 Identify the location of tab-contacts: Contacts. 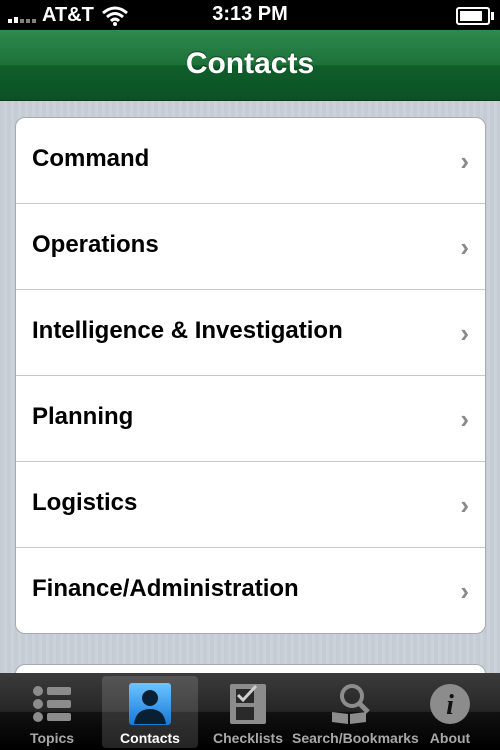
(150, 712).